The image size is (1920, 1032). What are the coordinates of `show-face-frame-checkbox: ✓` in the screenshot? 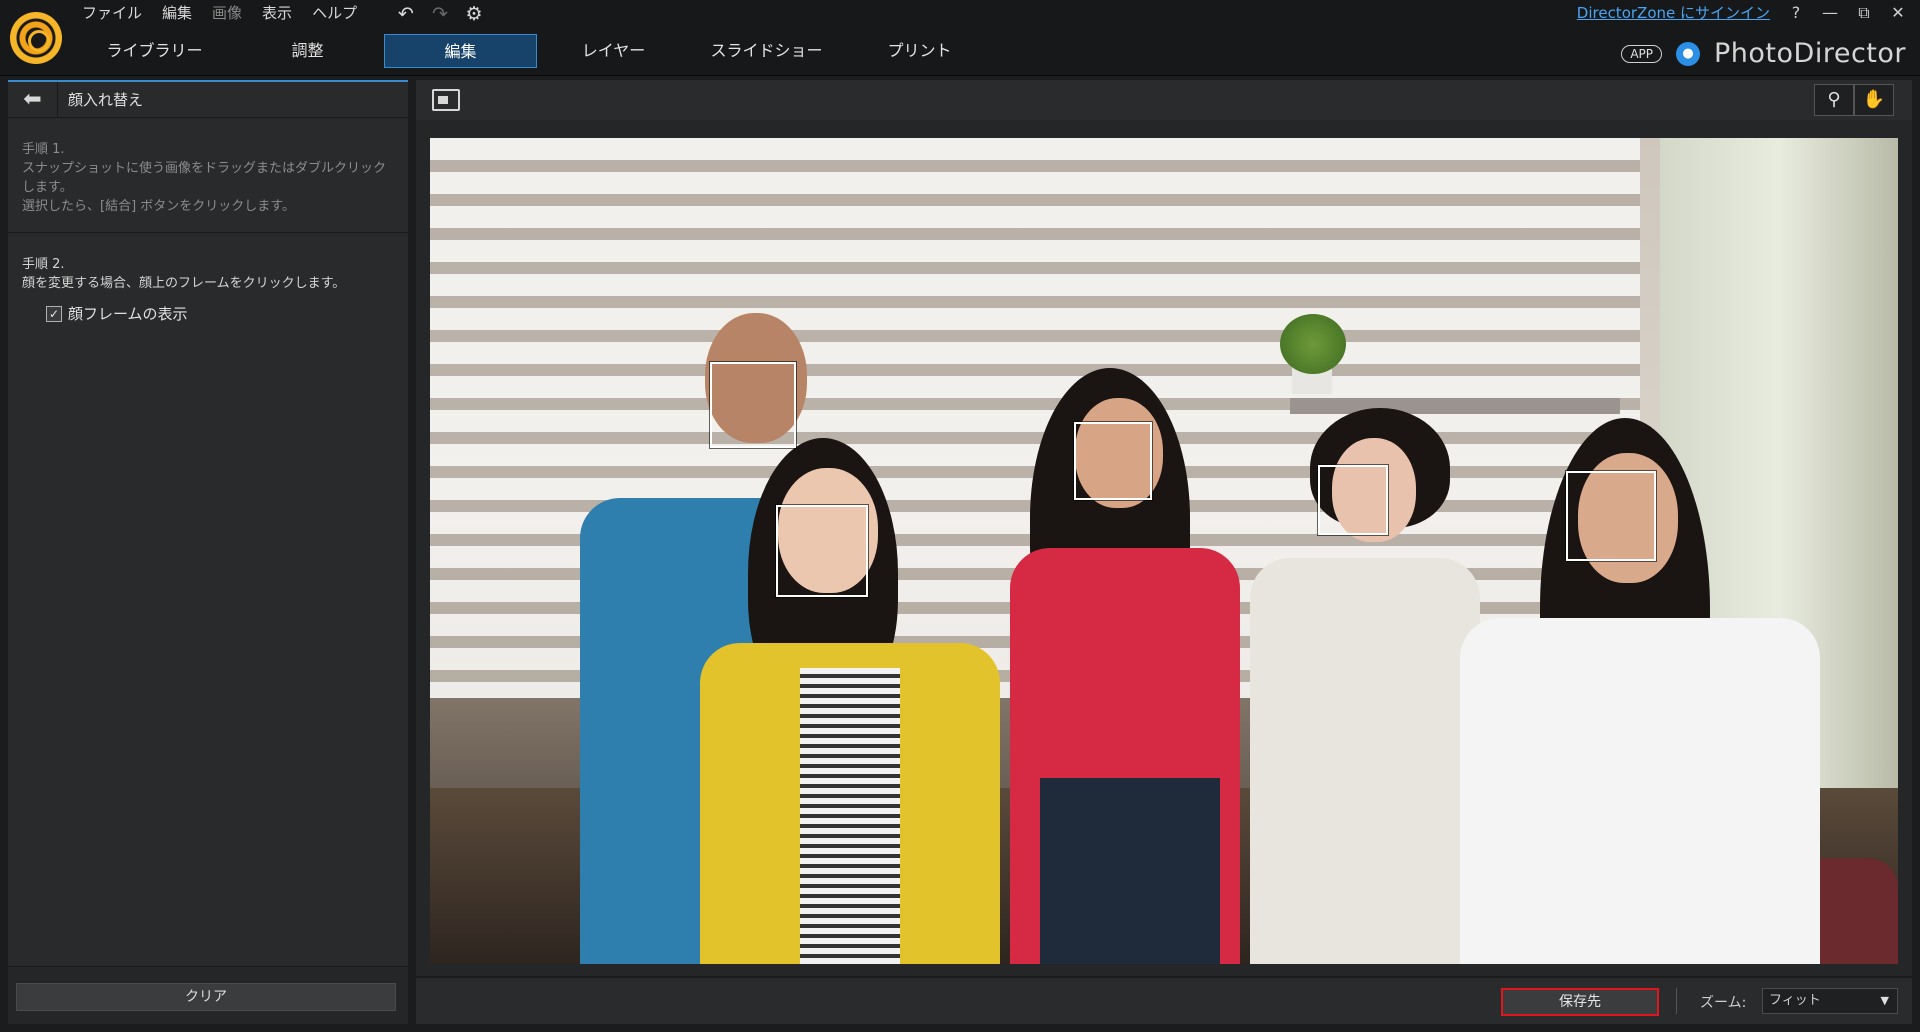 It's located at (54, 313).